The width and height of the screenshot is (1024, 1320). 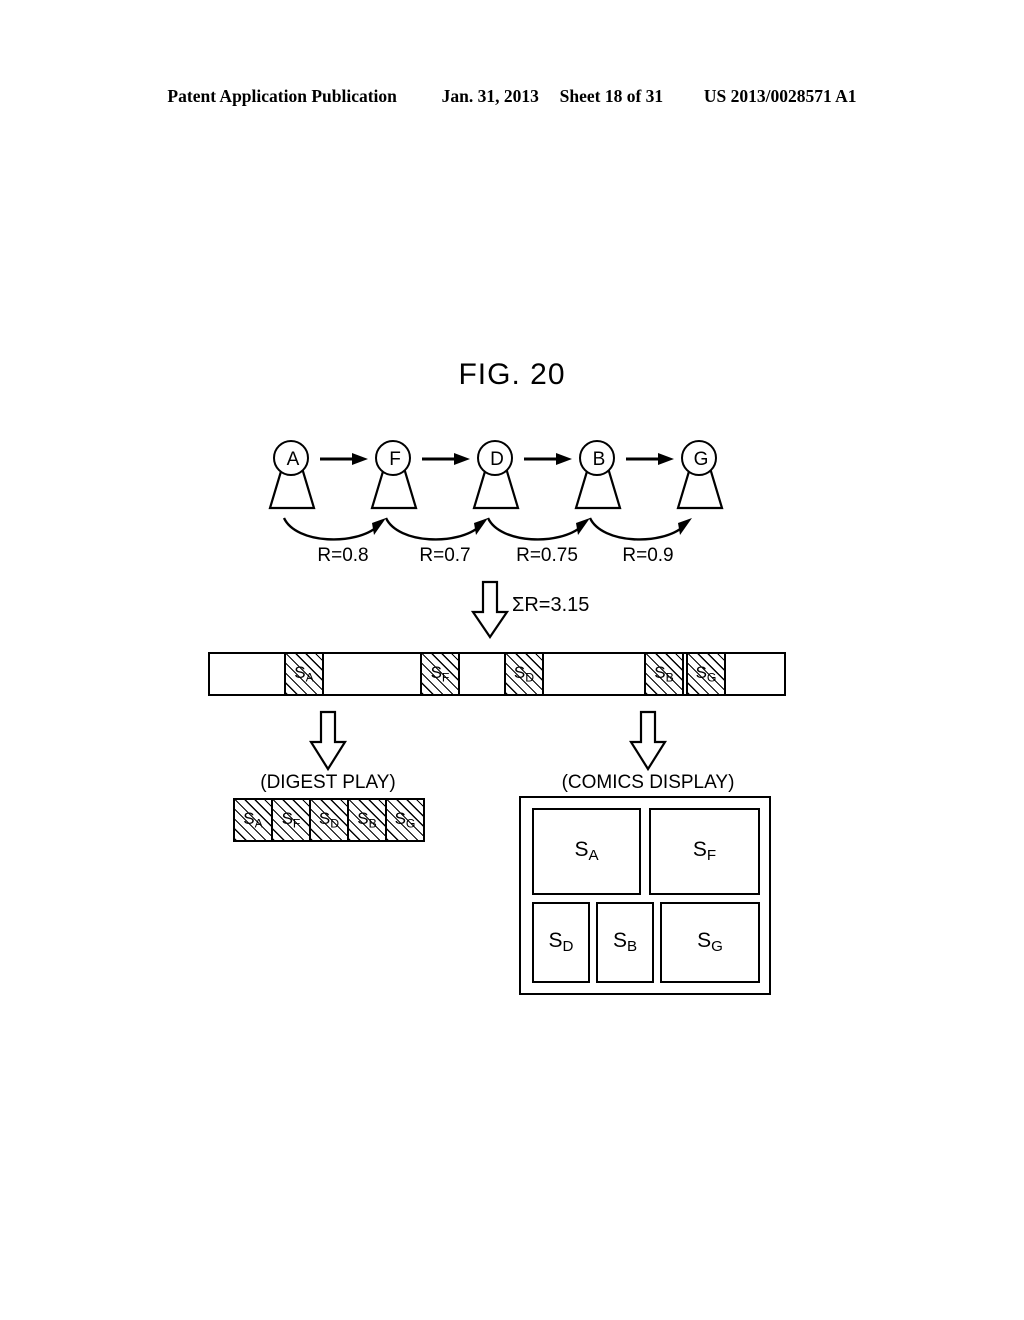 I want to click on person-head-icon: F, so click(x=393, y=458).